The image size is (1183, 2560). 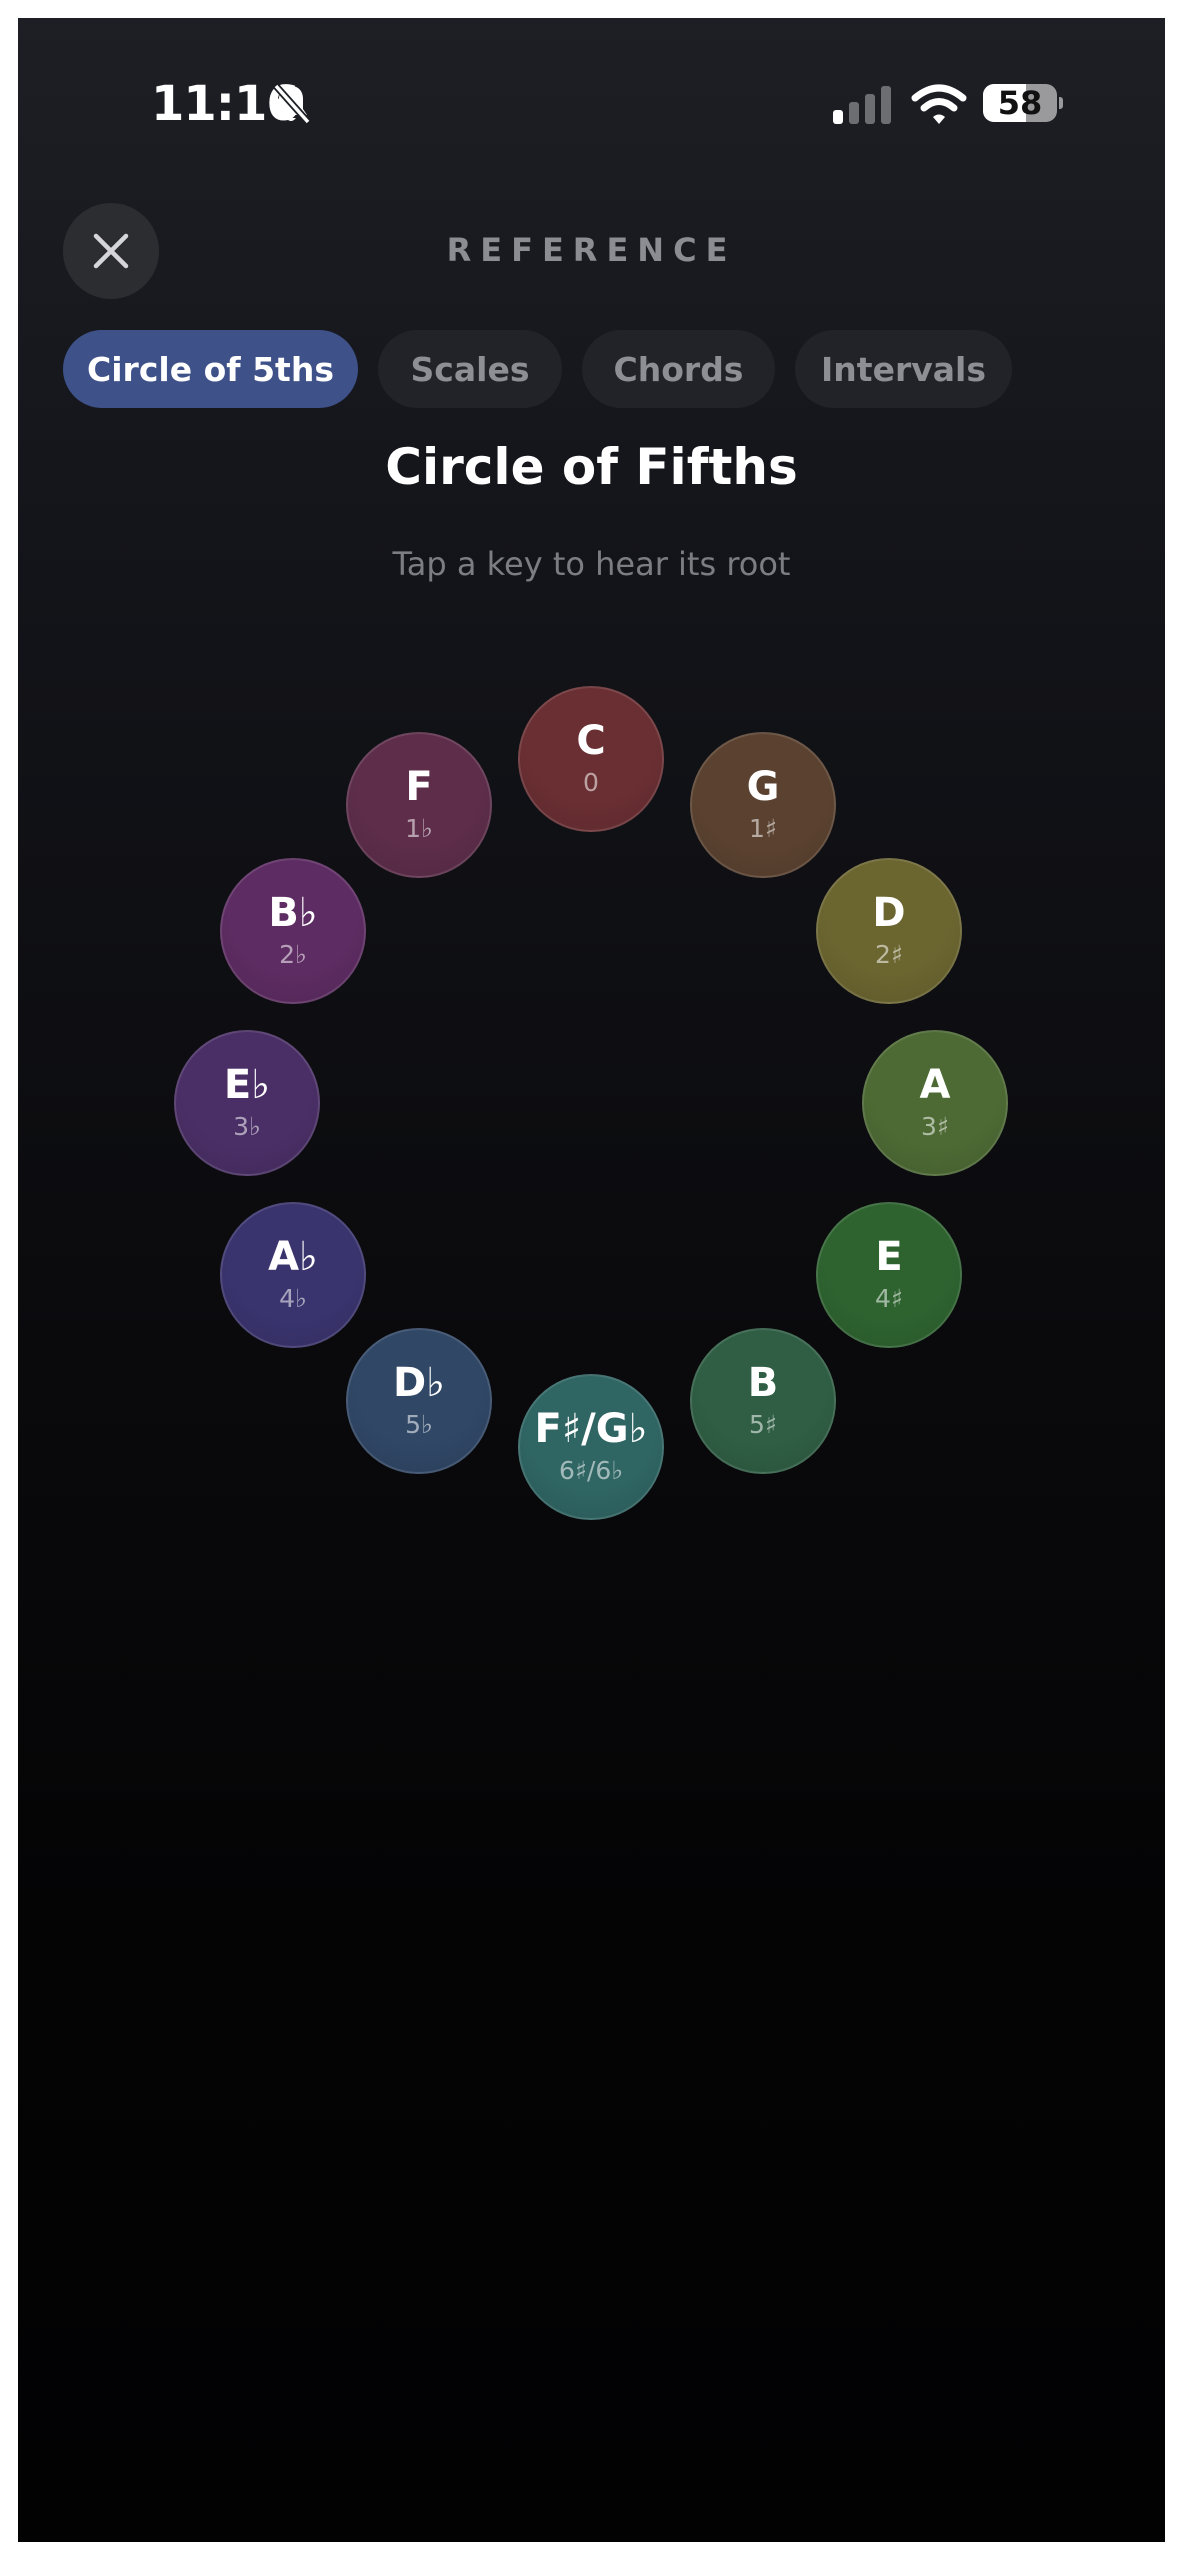 I want to click on key-a-flat: A♭ 4♭, so click(x=293, y=1275).